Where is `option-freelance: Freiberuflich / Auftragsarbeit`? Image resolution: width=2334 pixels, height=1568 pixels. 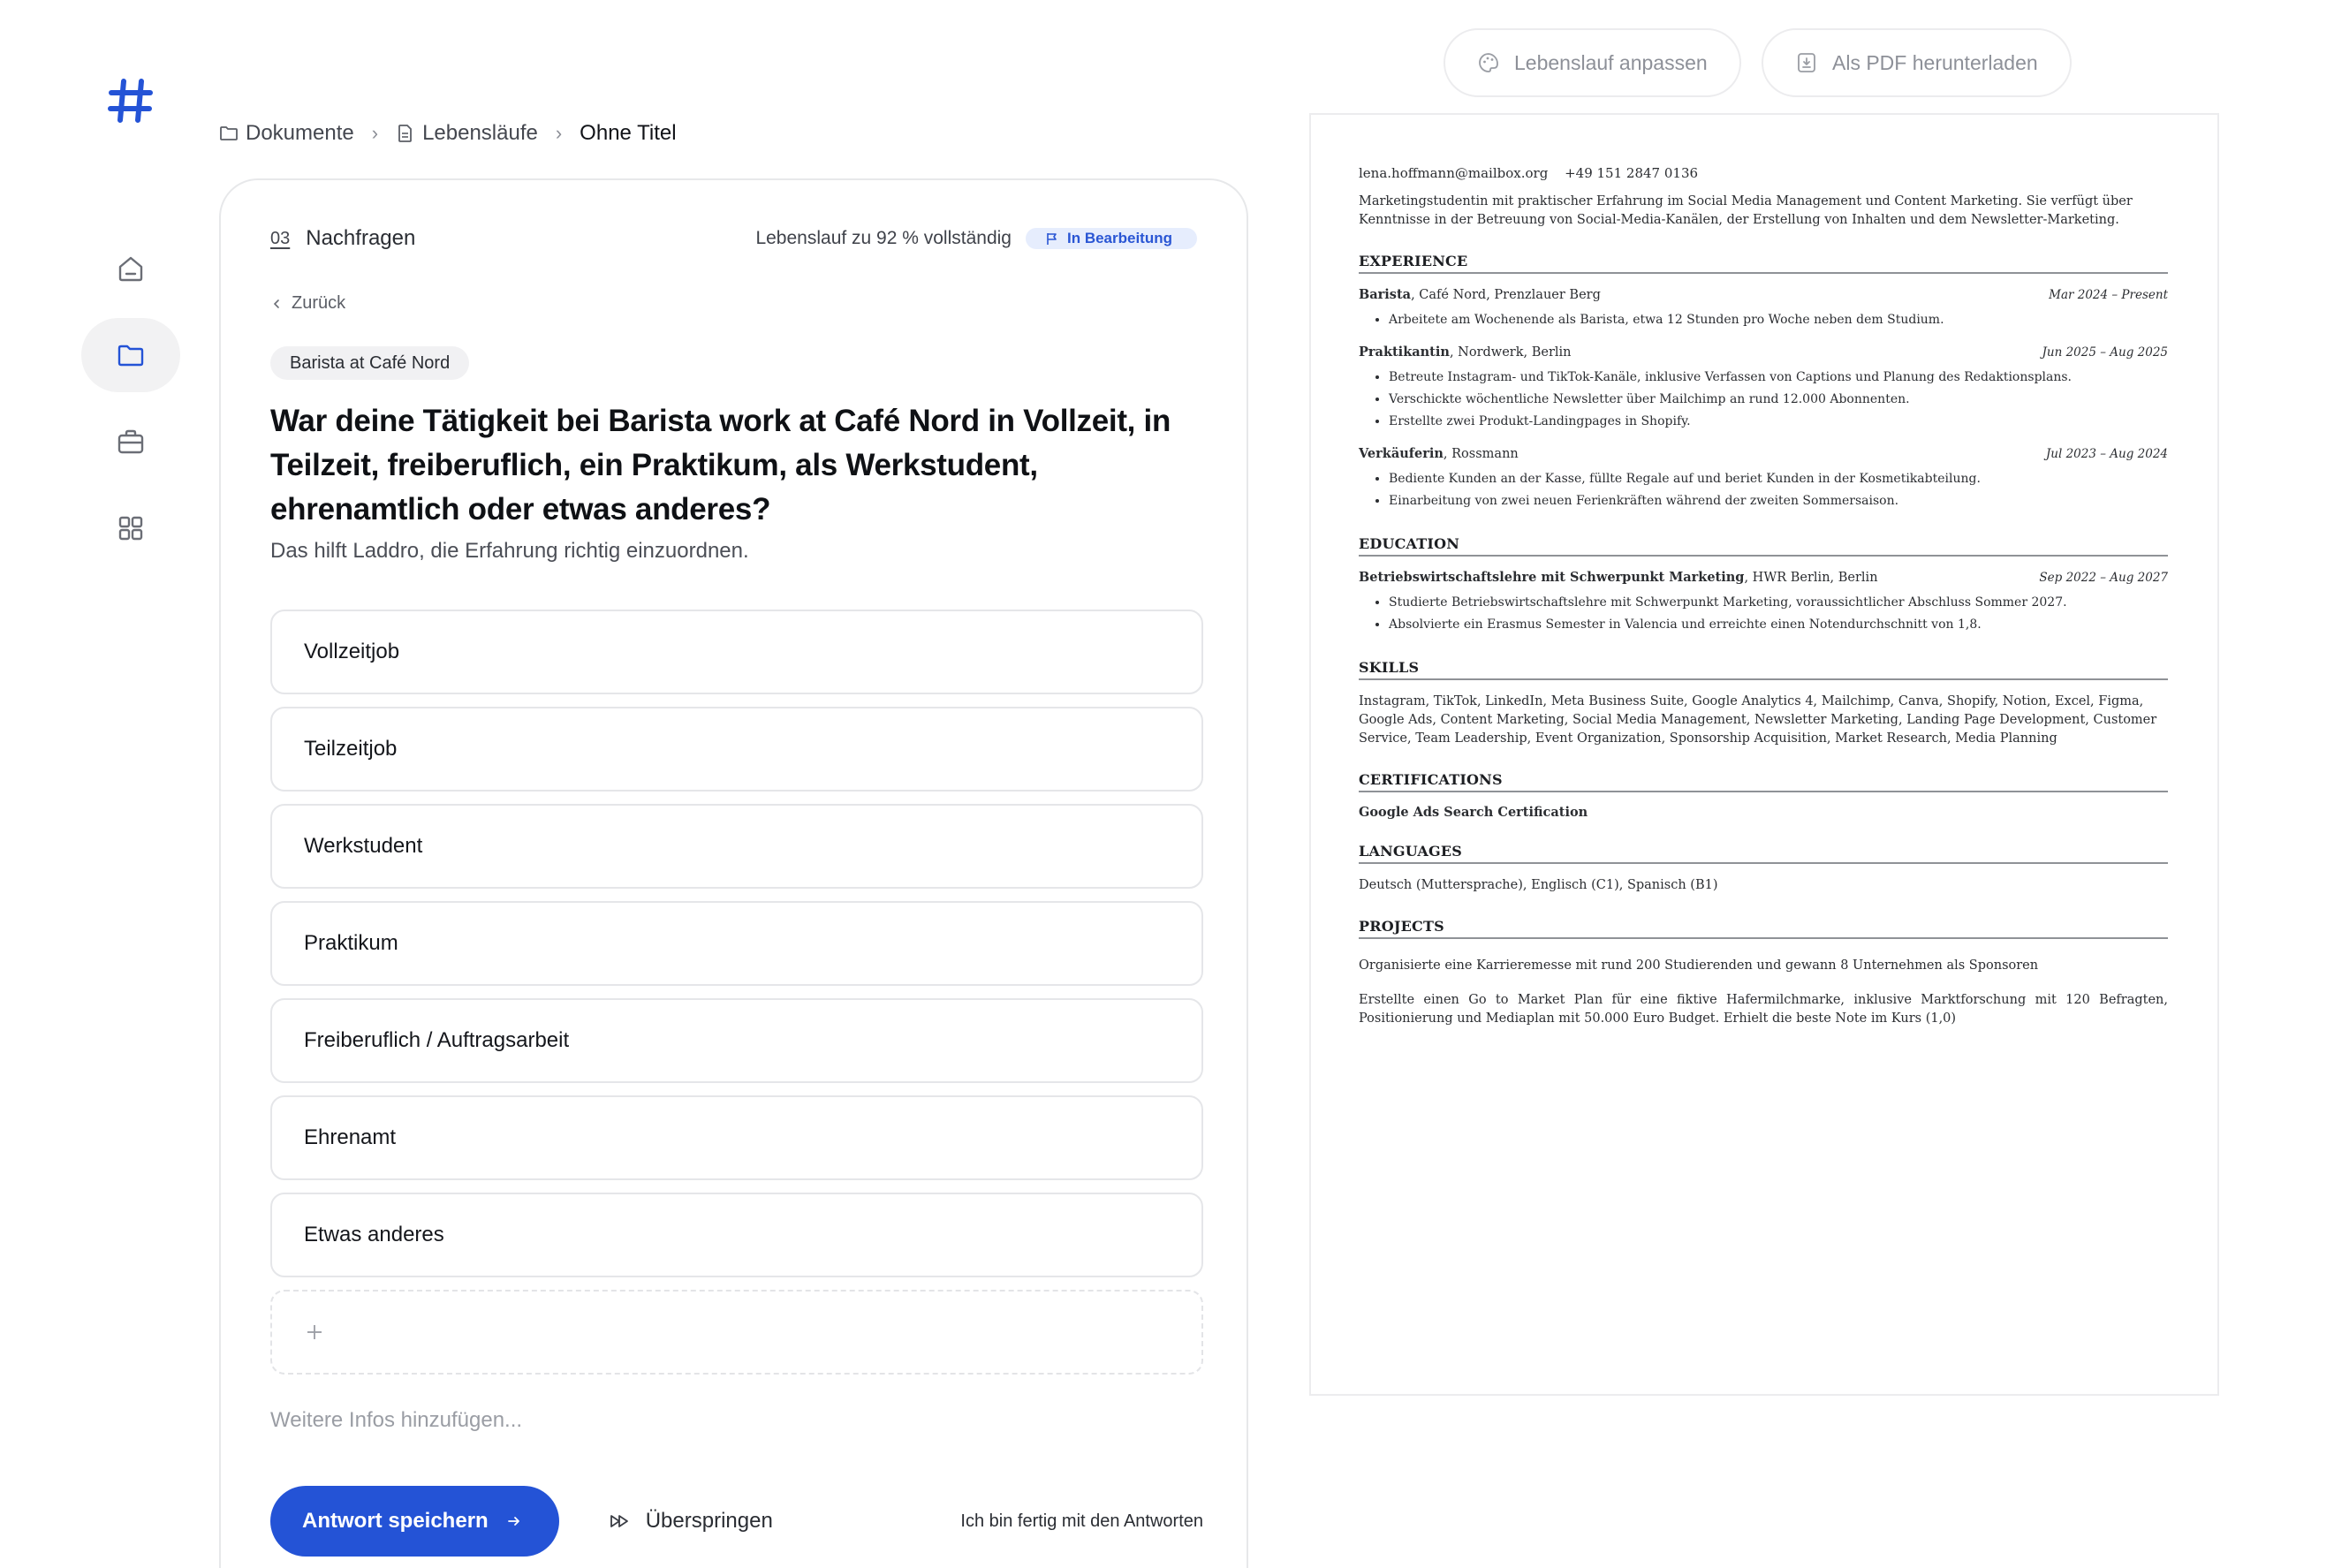
option-freelance: Freiberuflich / Auftragsarbeit is located at coordinates (736, 1040).